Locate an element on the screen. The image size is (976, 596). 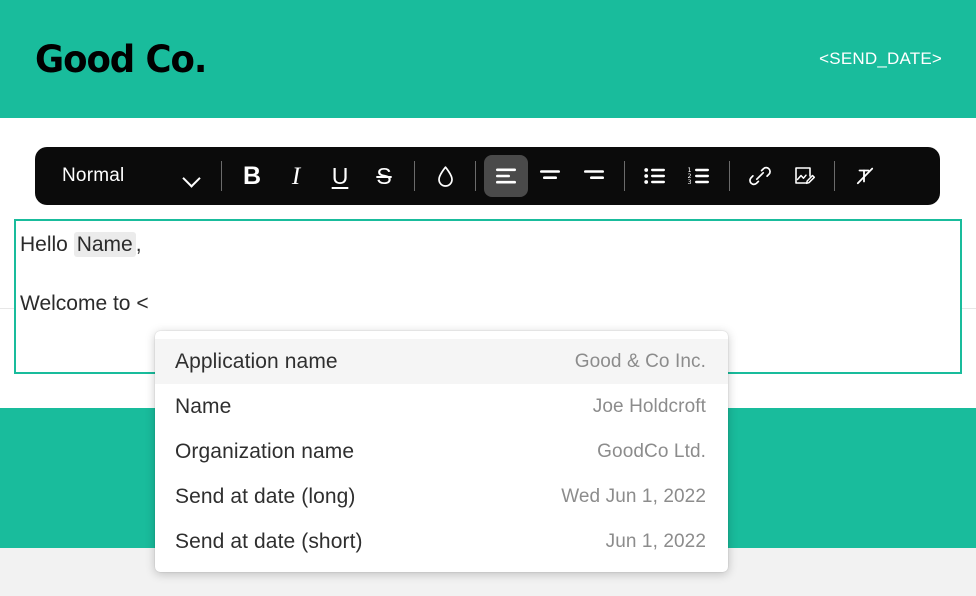
editor-line-welcome: Welcome to < is located at coordinates (84, 303).